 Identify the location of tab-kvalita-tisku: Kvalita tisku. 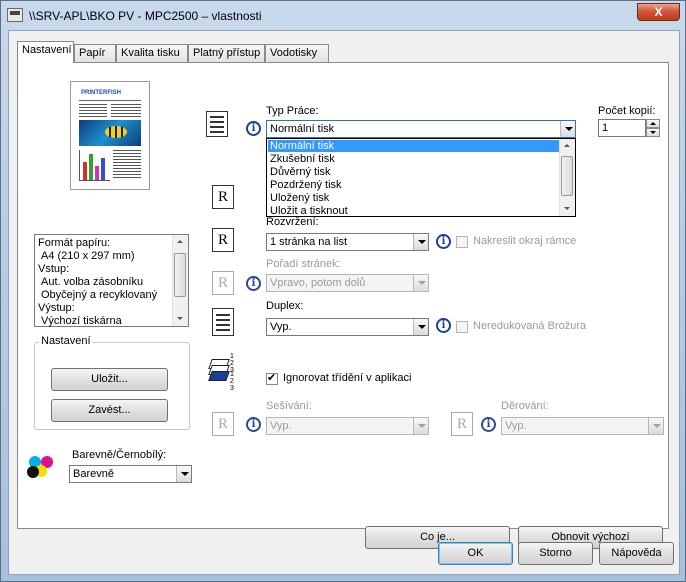
(152, 53).